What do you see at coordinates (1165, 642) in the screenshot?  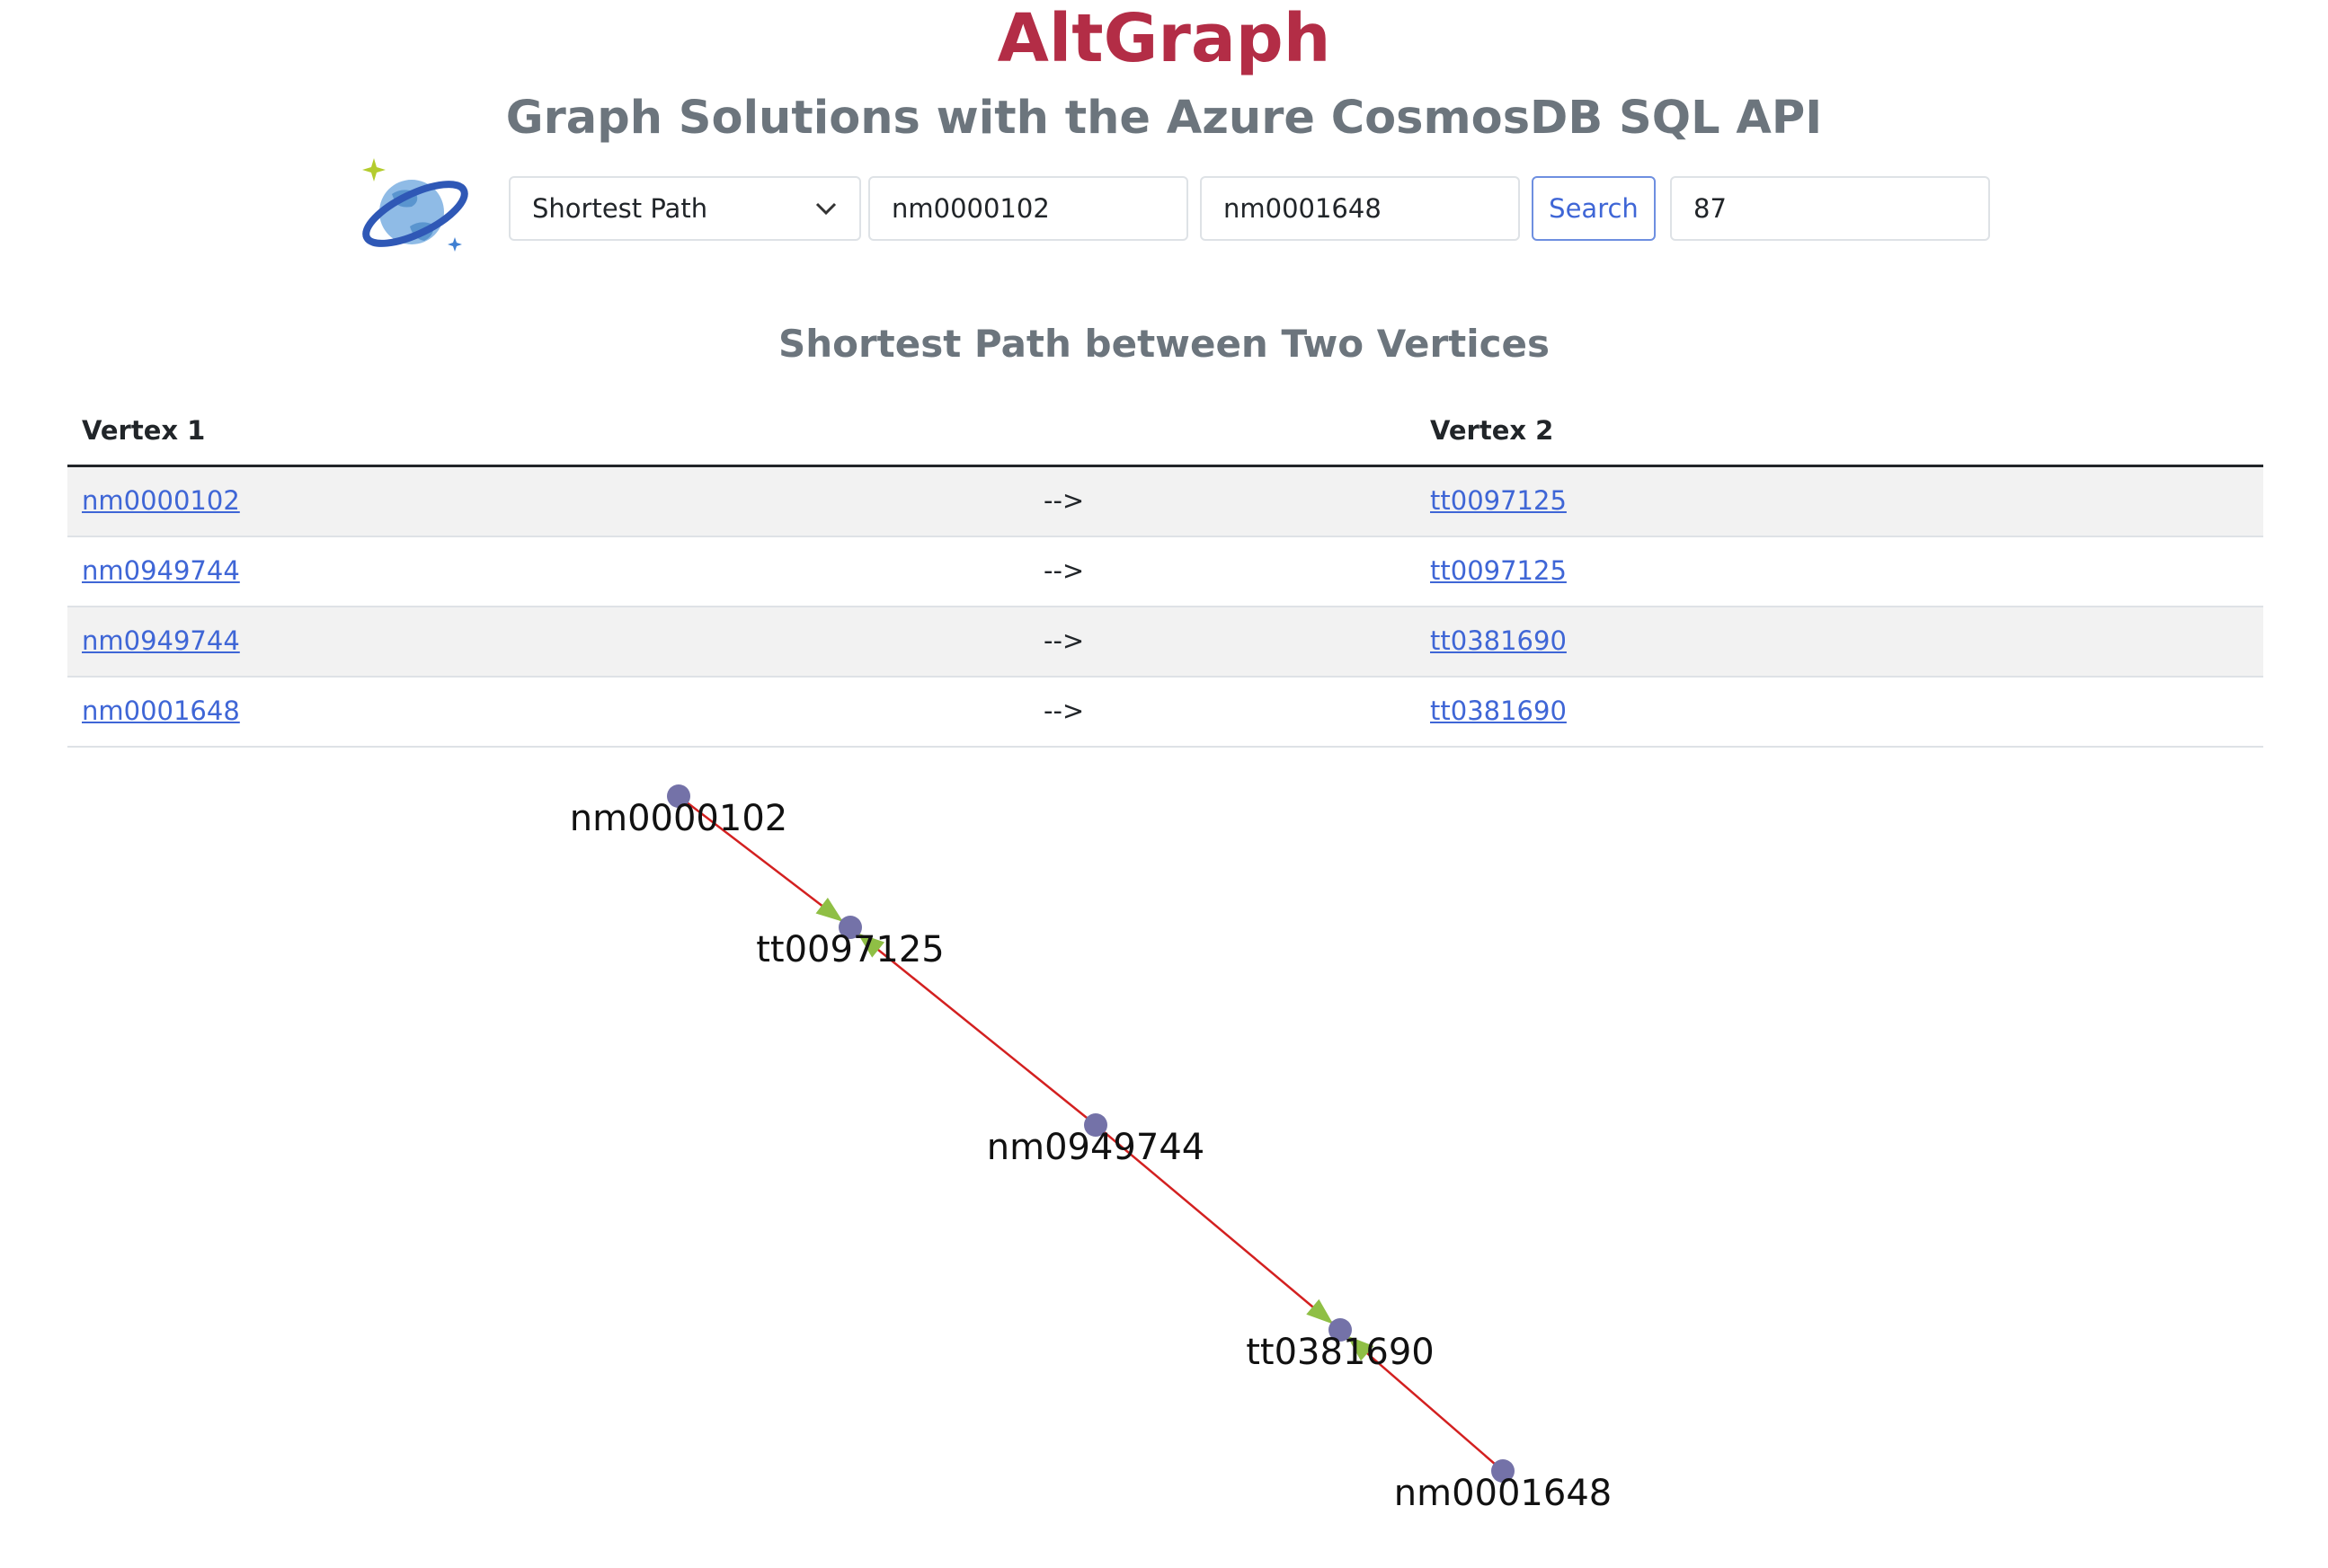 I see `table-row: nm0949744 --> tt0381690` at bounding box center [1165, 642].